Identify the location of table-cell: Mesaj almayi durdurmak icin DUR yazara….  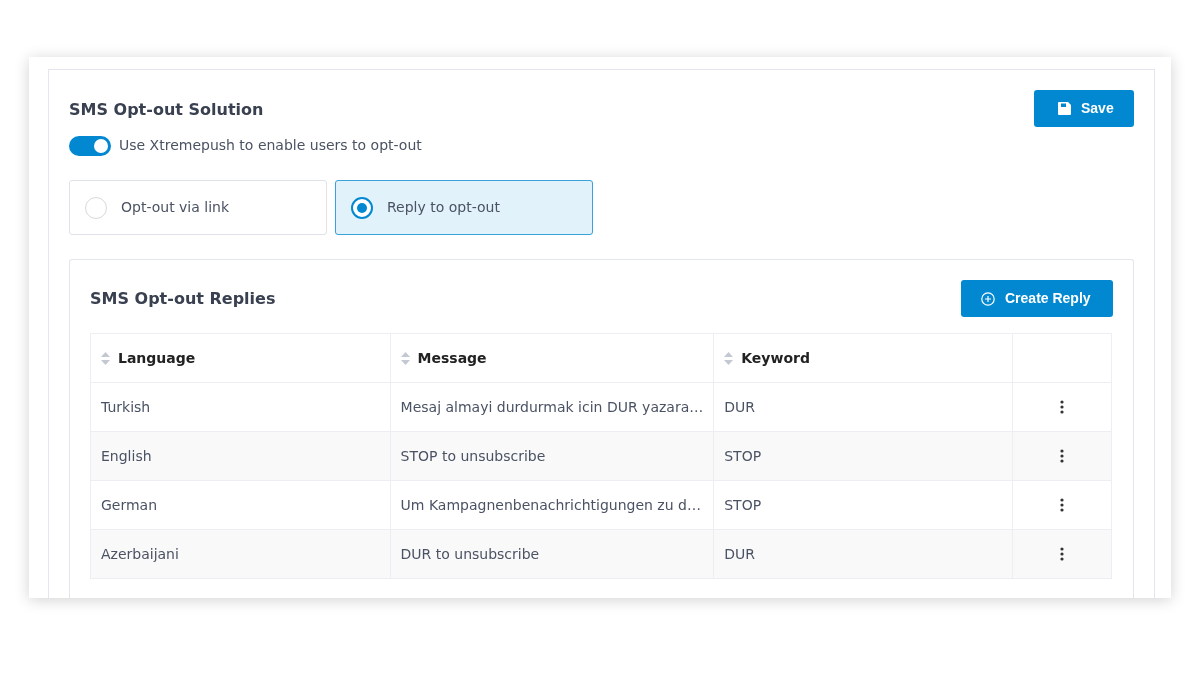
(552, 406).